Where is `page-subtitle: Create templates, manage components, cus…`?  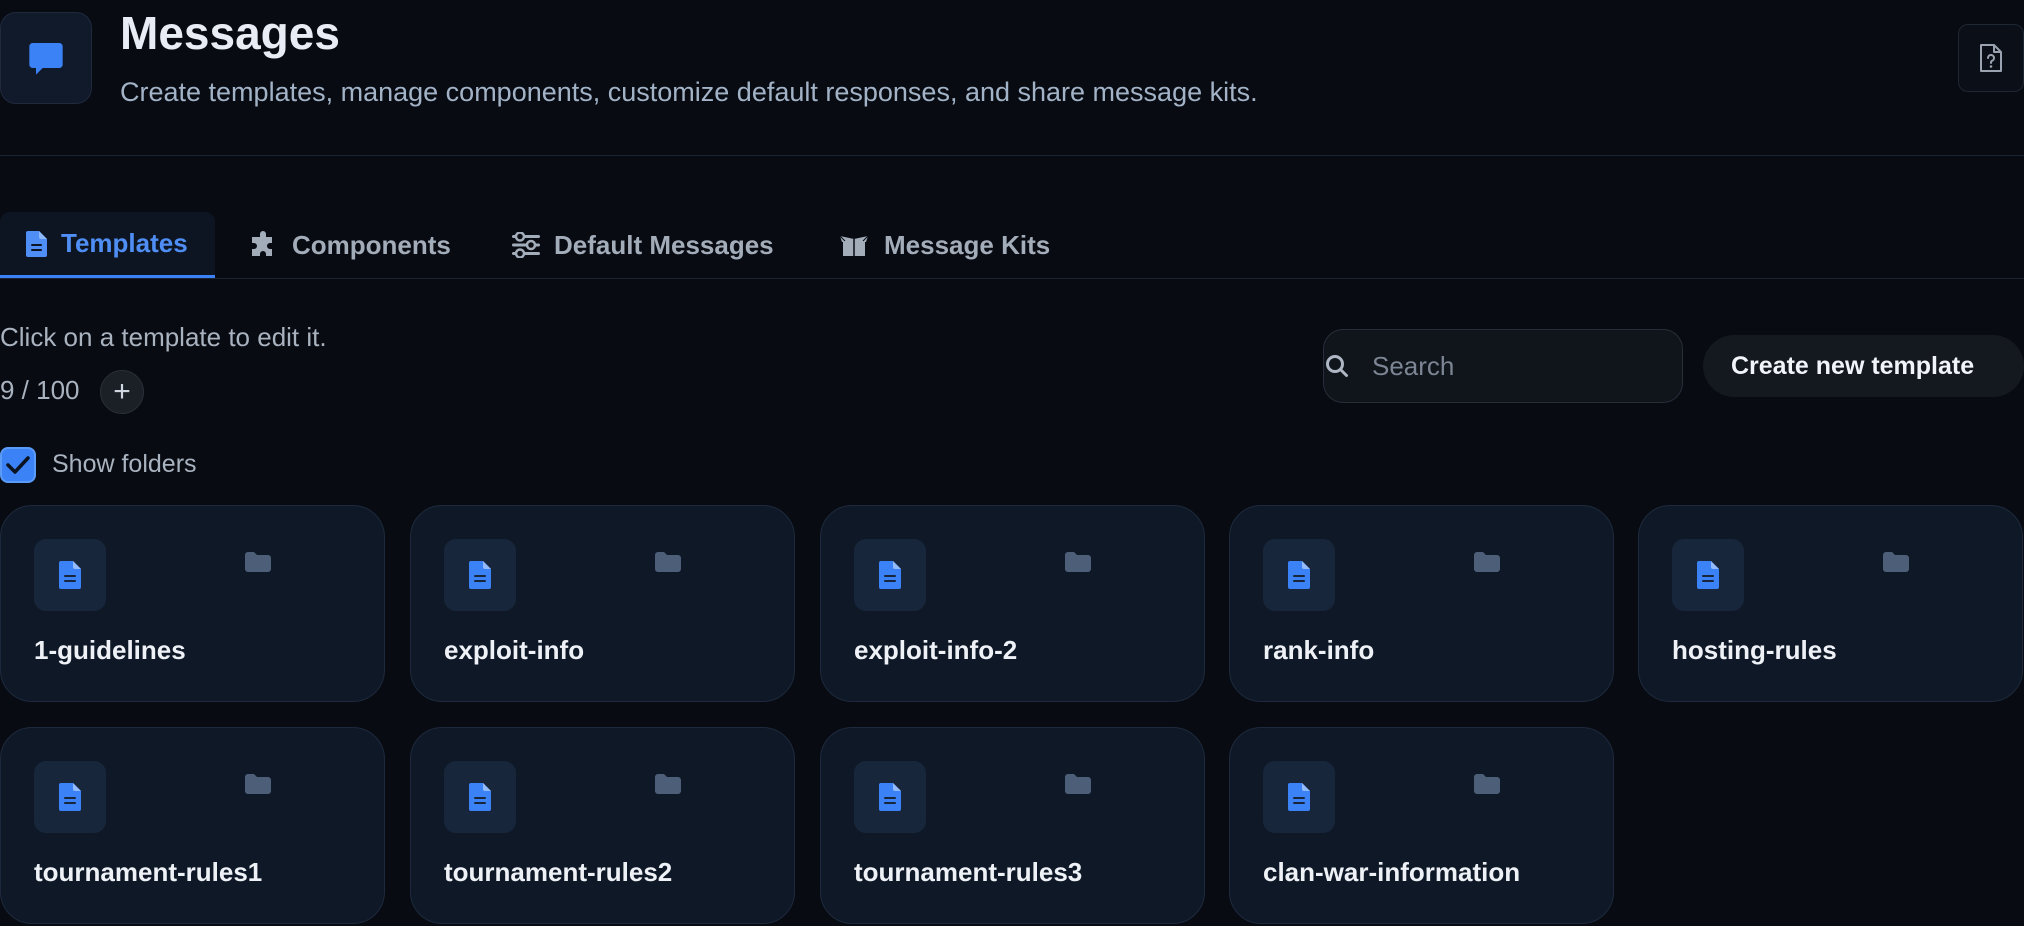 page-subtitle: Create templates, manage components, cus… is located at coordinates (689, 92).